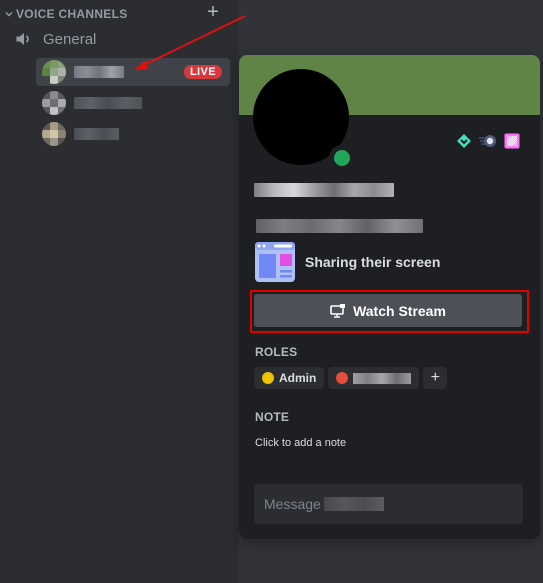 The width and height of the screenshot is (543, 583). I want to click on screen-share-icon, so click(275, 262).